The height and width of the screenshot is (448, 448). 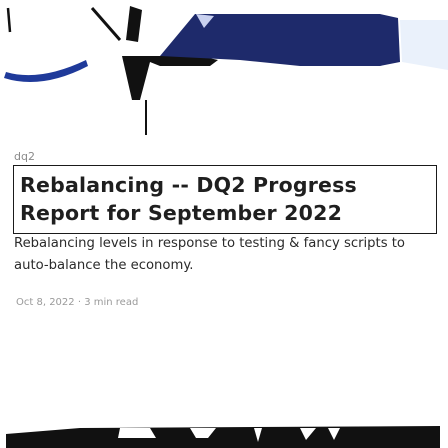 I want to click on hero-wash, so click(x=424, y=45).